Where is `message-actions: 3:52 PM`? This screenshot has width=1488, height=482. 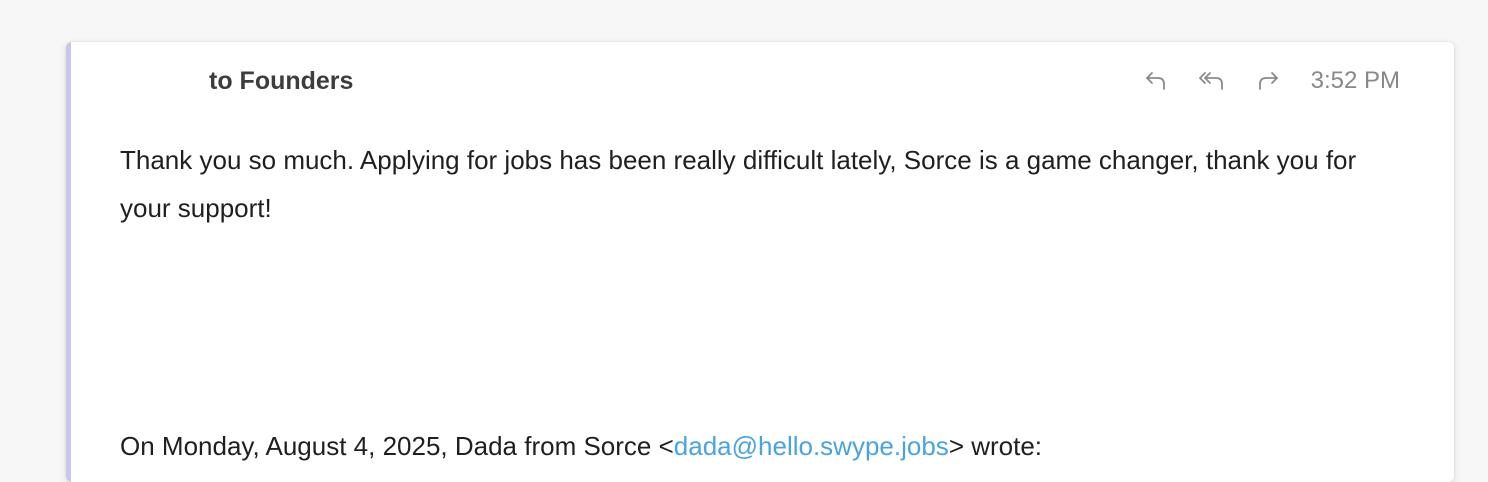 message-actions: 3:52 PM is located at coordinates (1270, 81).